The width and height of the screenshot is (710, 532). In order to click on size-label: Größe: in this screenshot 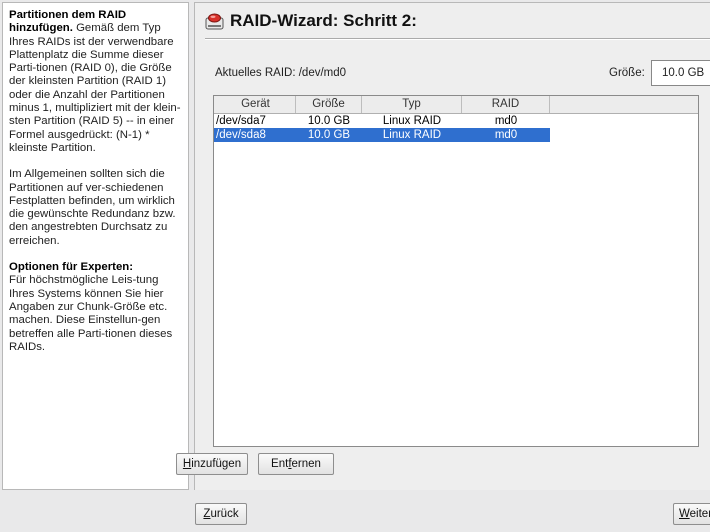, I will do `click(627, 73)`.